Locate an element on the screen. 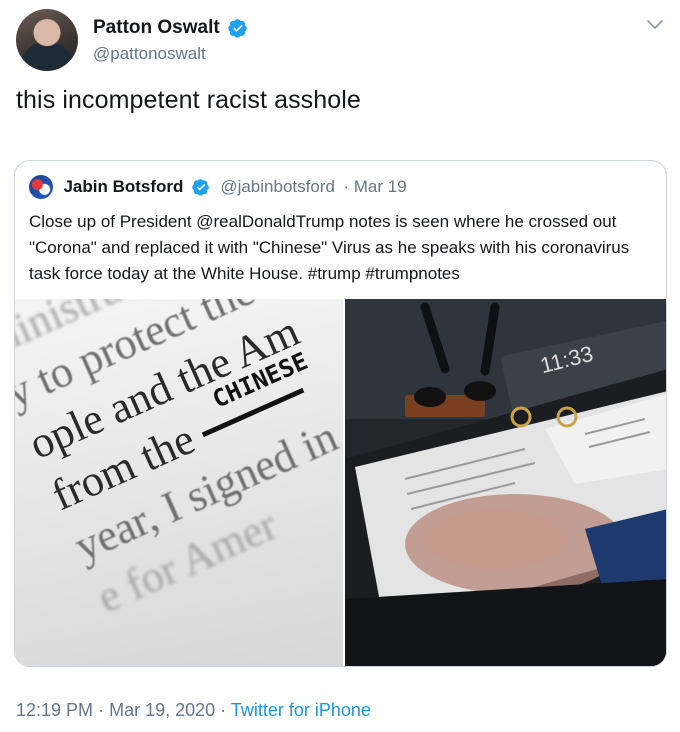  tweet-date: Mar 19, 2020 is located at coordinates (162, 710).